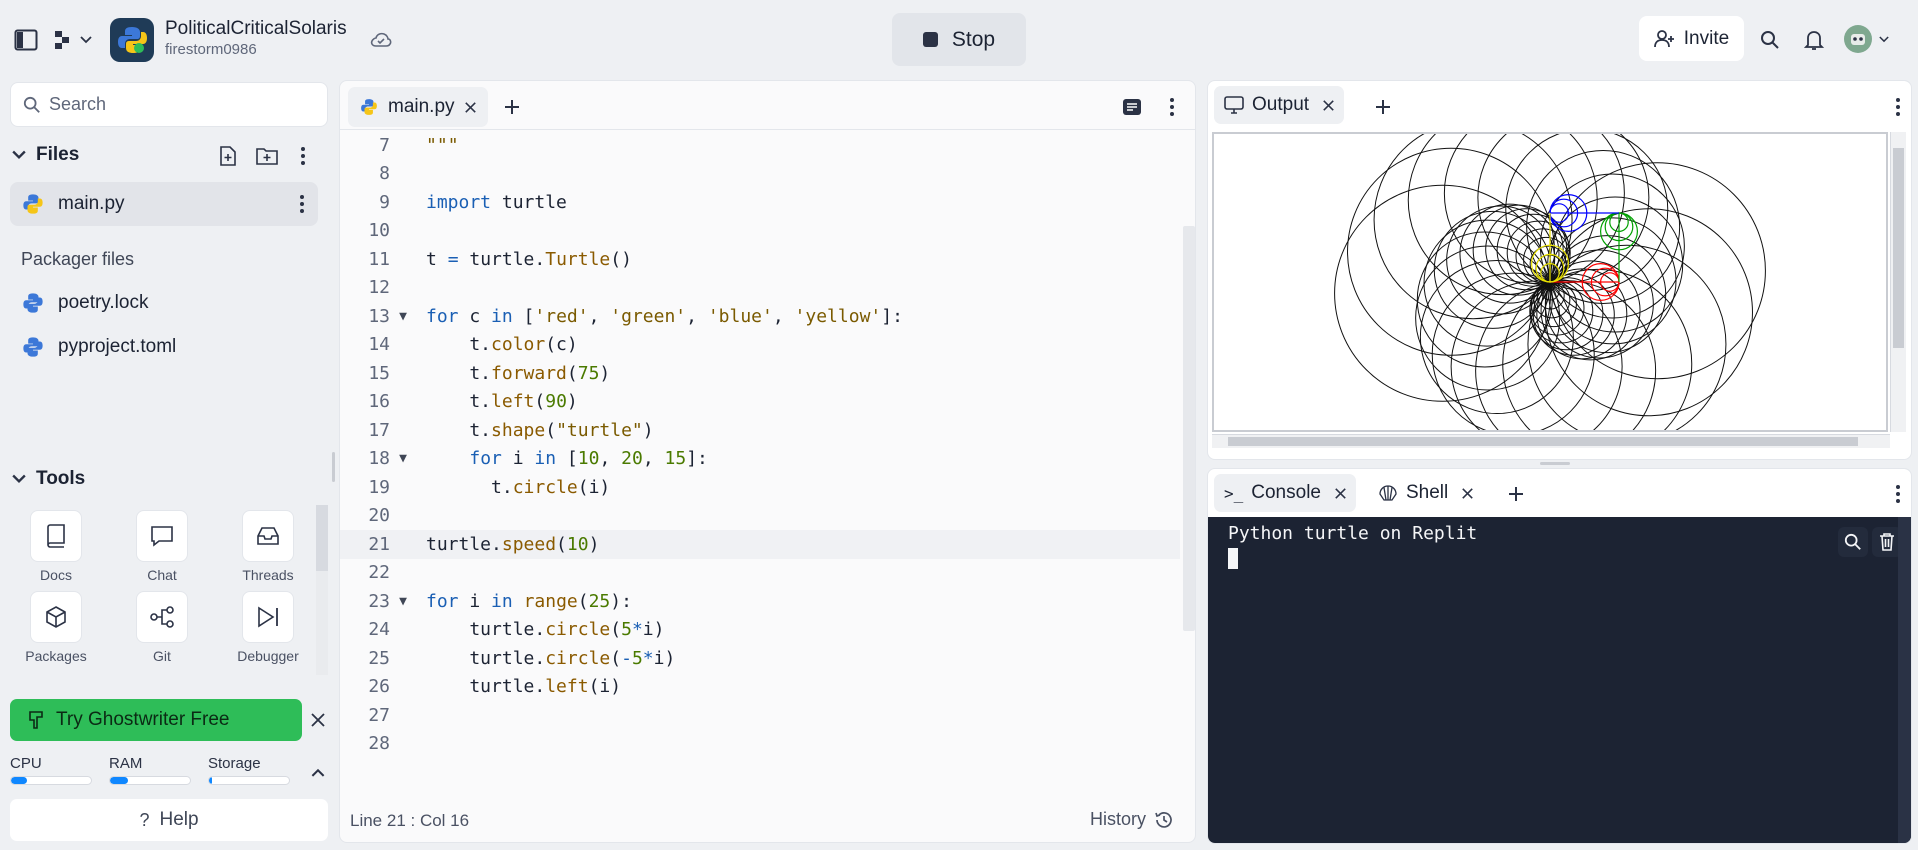 This screenshot has height=850, width=1918. I want to click on console-scrollbar, so click(1904, 680).